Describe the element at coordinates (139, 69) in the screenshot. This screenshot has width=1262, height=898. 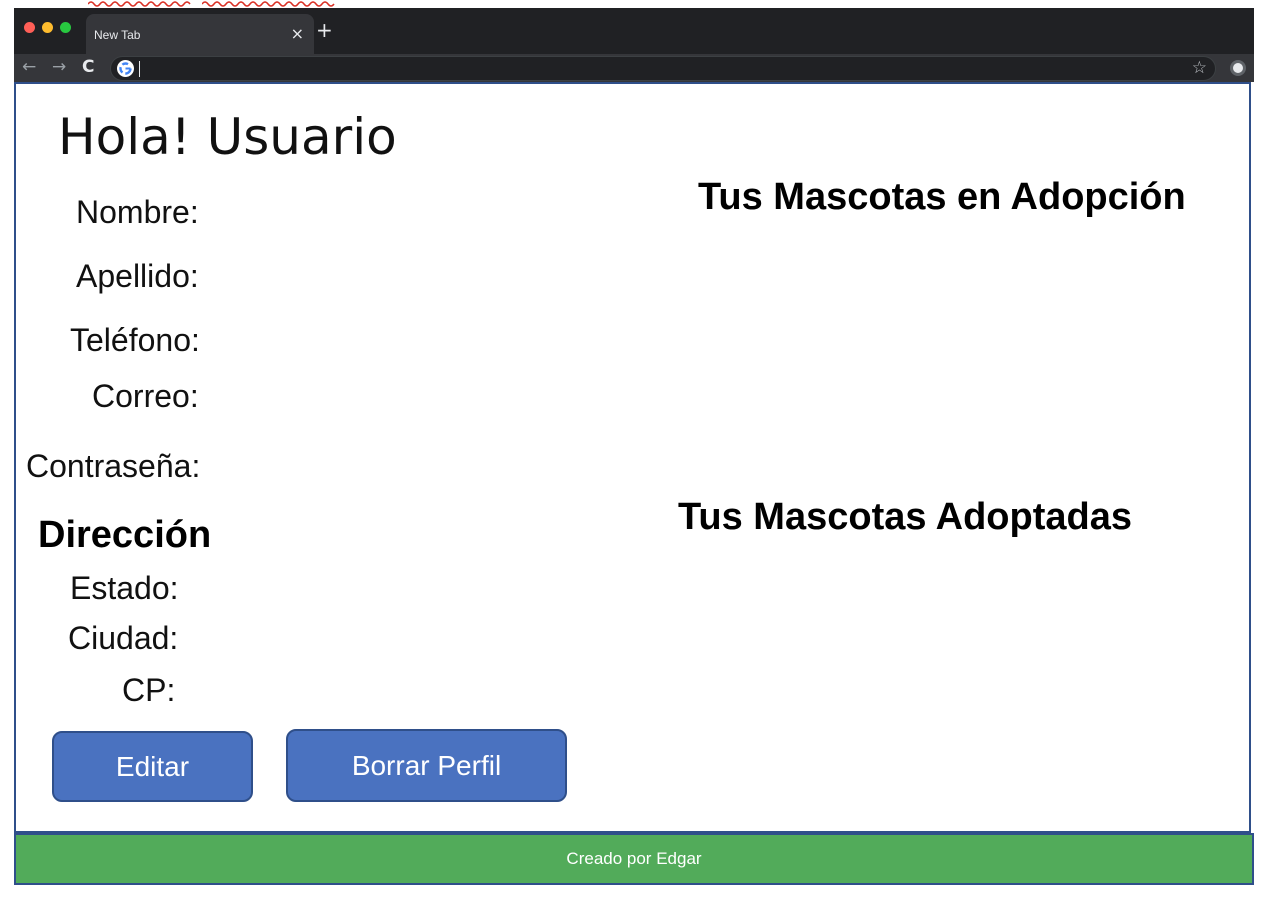
I see `text-caret` at that location.